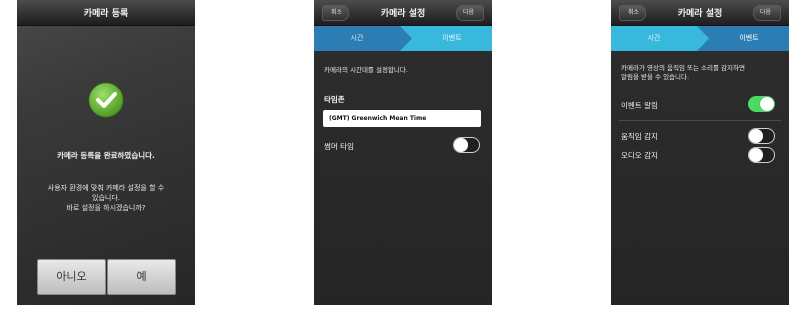  What do you see at coordinates (106, 100) in the screenshot?
I see `success-check-icon` at bounding box center [106, 100].